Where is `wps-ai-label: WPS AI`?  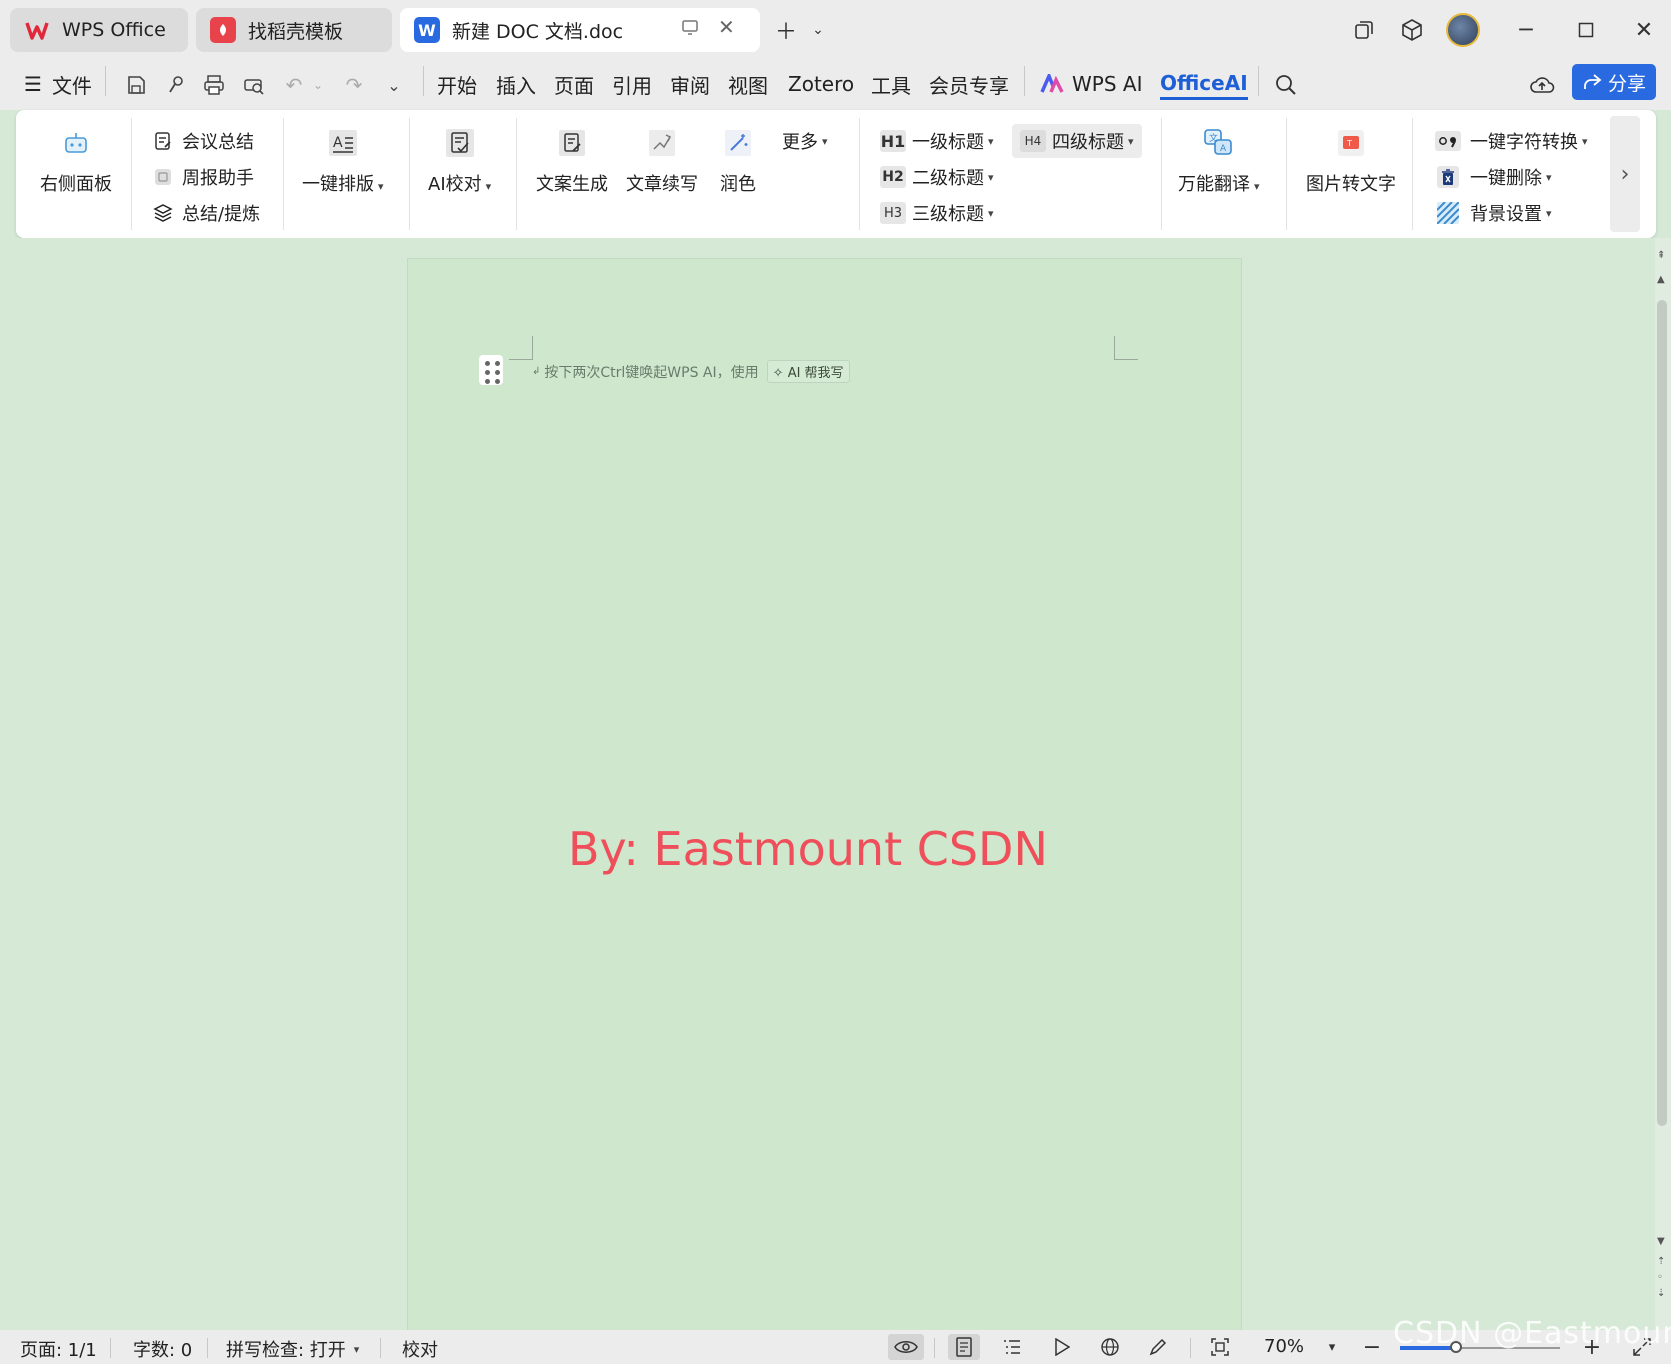
wps-ai-label: WPS AI is located at coordinates (1107, 84).